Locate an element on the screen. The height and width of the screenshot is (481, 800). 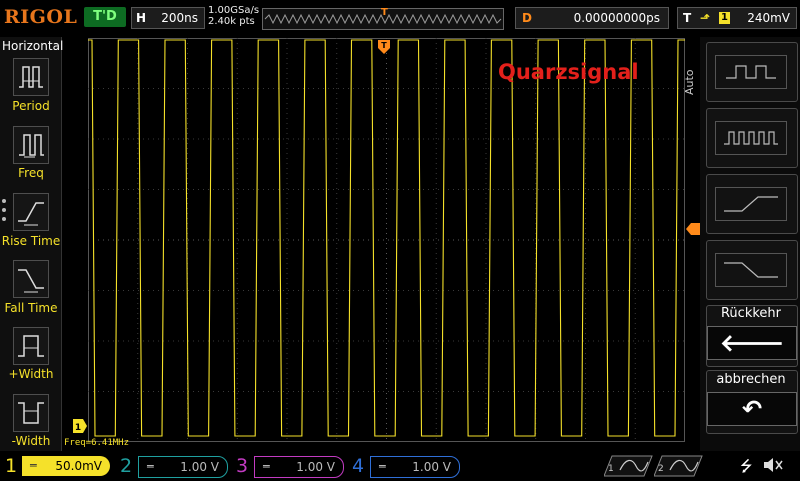
channel-4-scale: ═ 1.00 V is located at coordinates (415, 467).